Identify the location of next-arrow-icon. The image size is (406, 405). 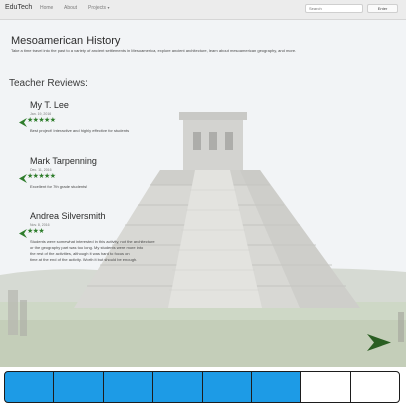
(379, 342).